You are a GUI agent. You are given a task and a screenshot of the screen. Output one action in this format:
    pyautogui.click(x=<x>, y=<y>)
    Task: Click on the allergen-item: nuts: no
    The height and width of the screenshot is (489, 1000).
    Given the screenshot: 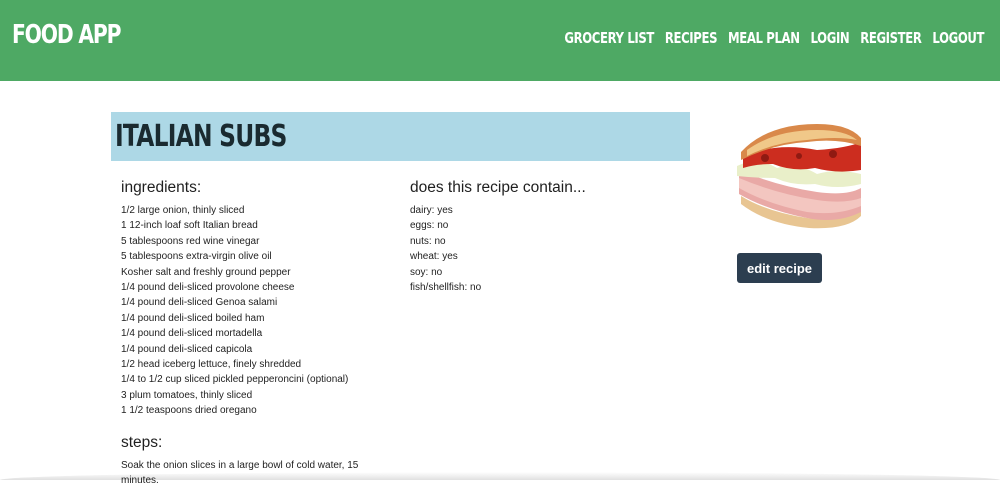 What is the action you would take?
    pyautogui.click(x=545, y=241)
    